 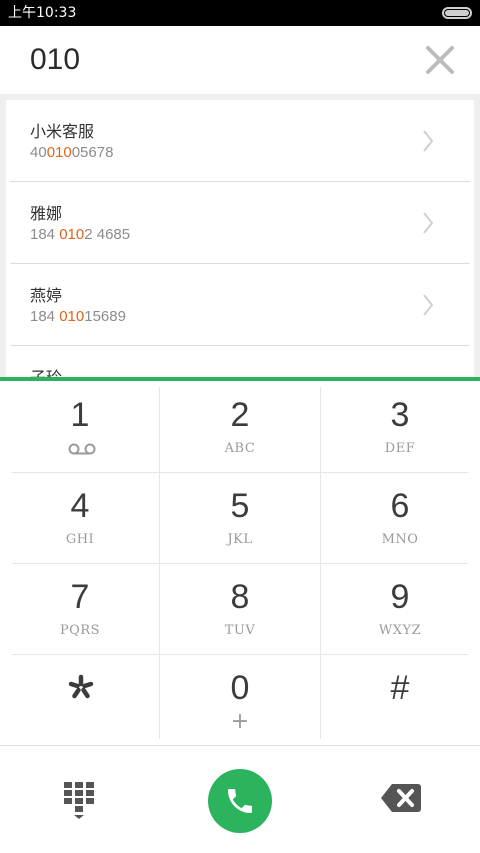 I want to click on battery-icon, so click(x=457, y=13).